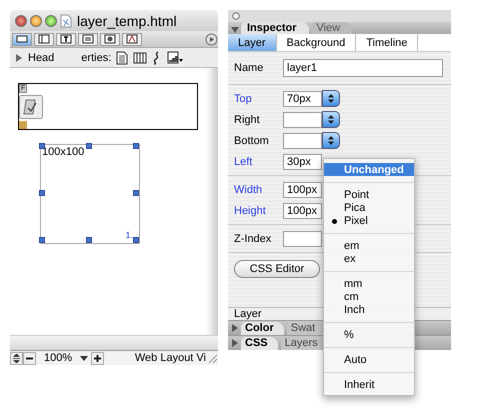  I want to click on window-title: layer_temp.html, so click(127, 20).